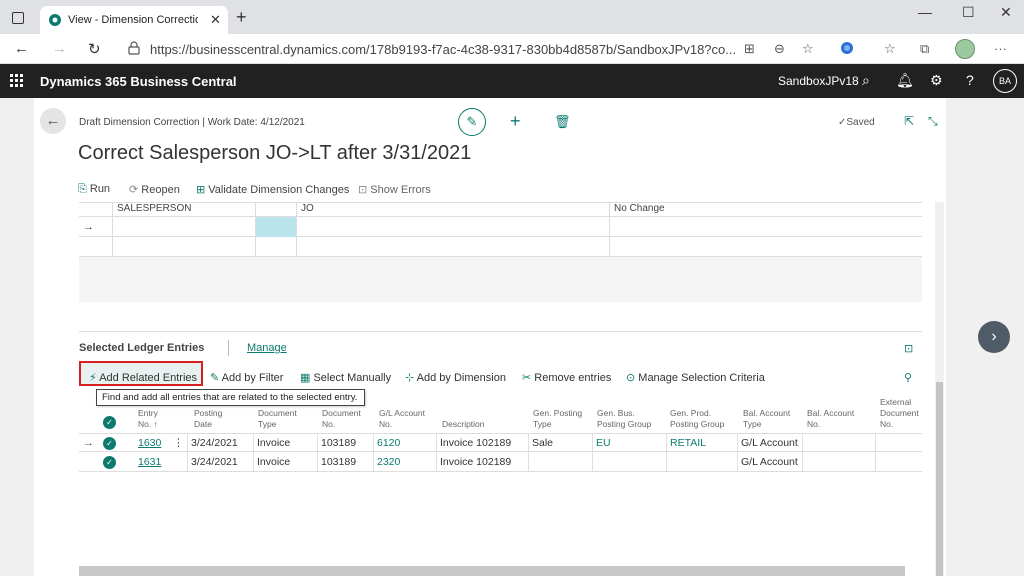 This screenshot has width=1024, height=576. I want to click on edge-extension-icon, so click(847, 48).